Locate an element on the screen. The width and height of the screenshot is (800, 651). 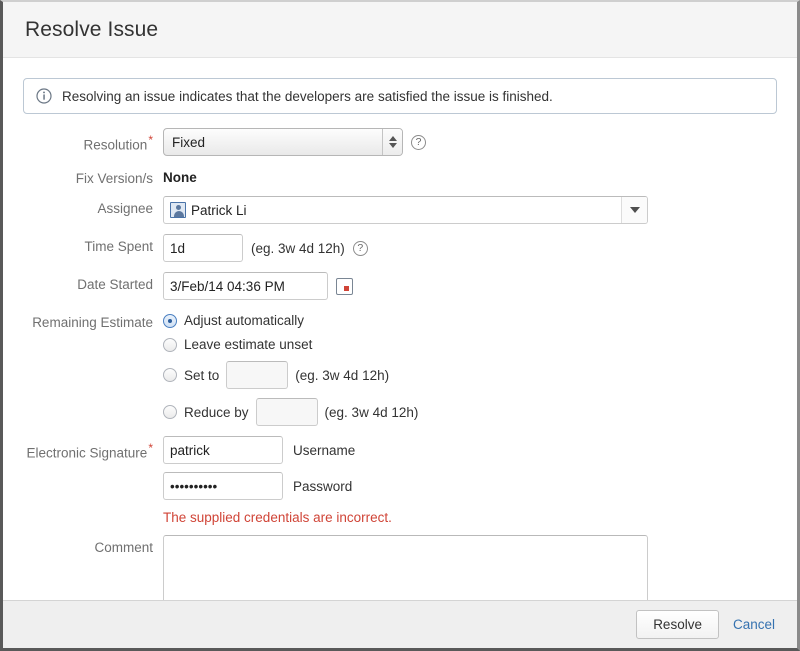
fix-versions-value: None is located at coordinates (180, 177).